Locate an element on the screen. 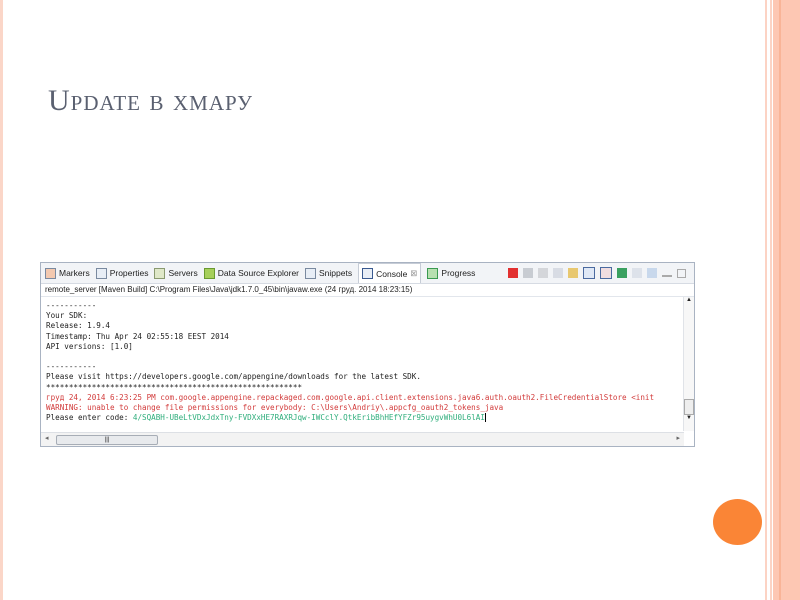 The image size is (800, 600). tab-label: Console is located at coordinates (392, 273).